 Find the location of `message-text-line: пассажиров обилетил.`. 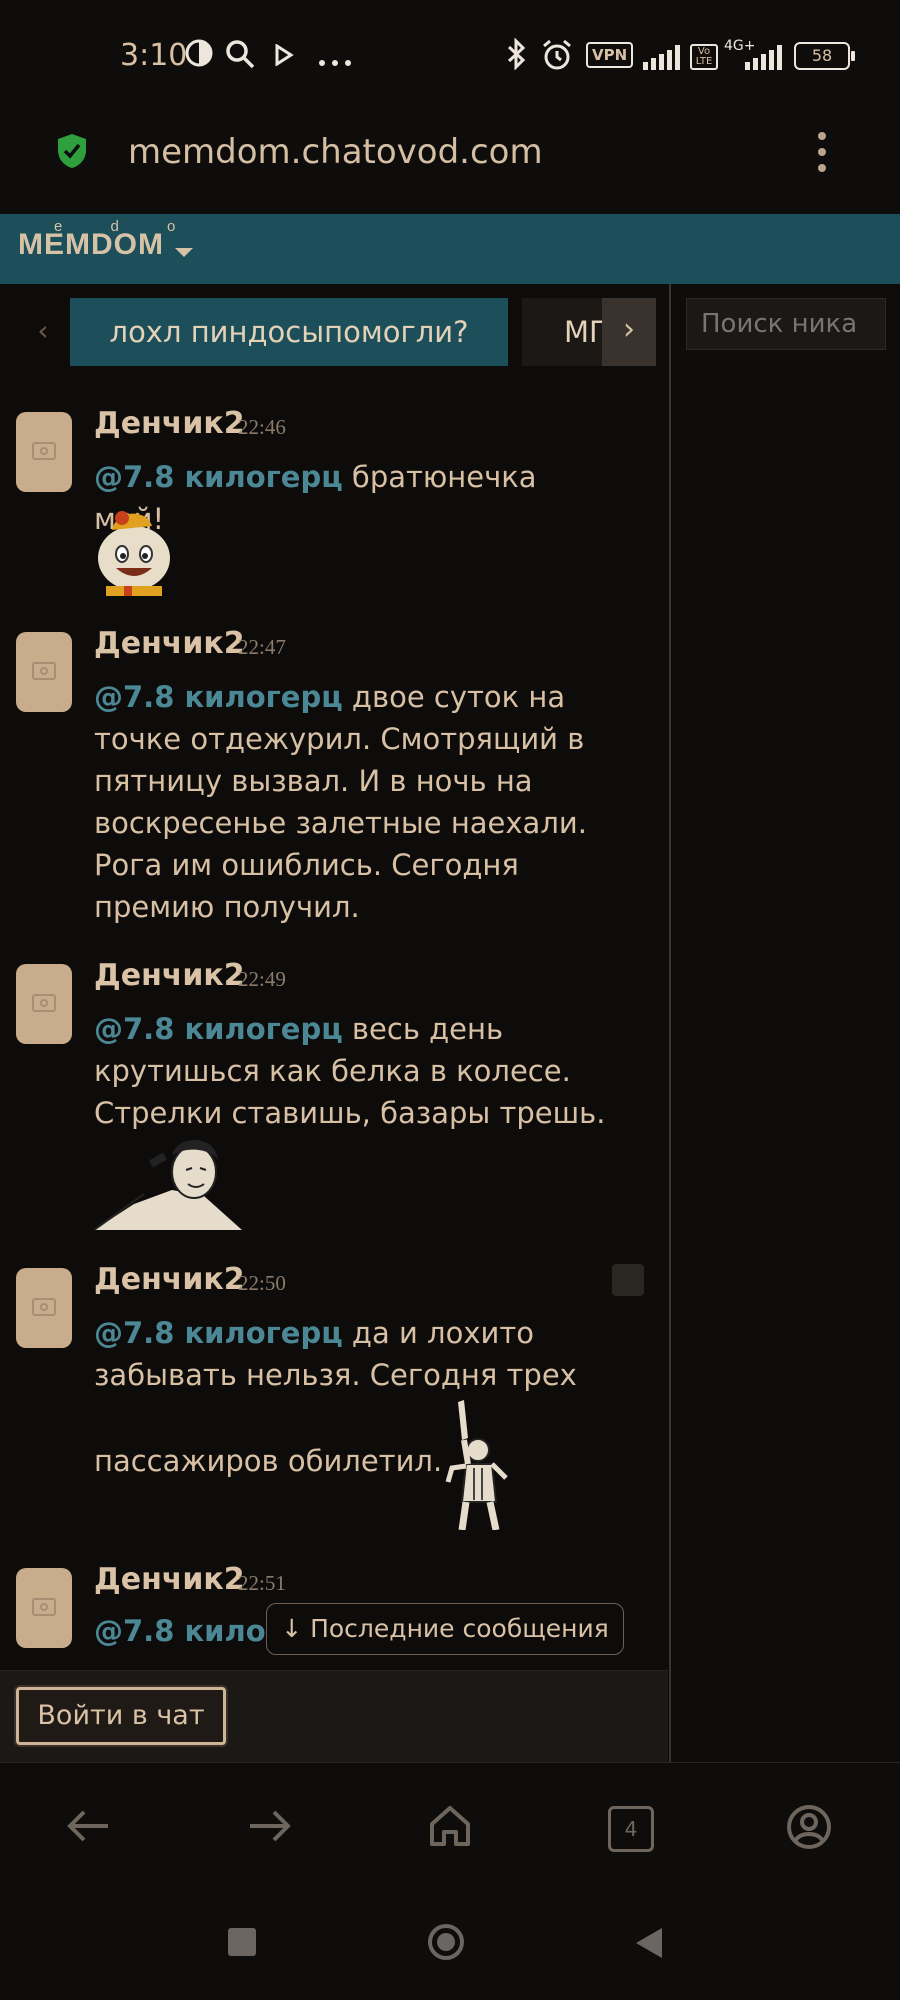

message-text-line: пассажиров обилетил. is located at coordinates (268, 1461).